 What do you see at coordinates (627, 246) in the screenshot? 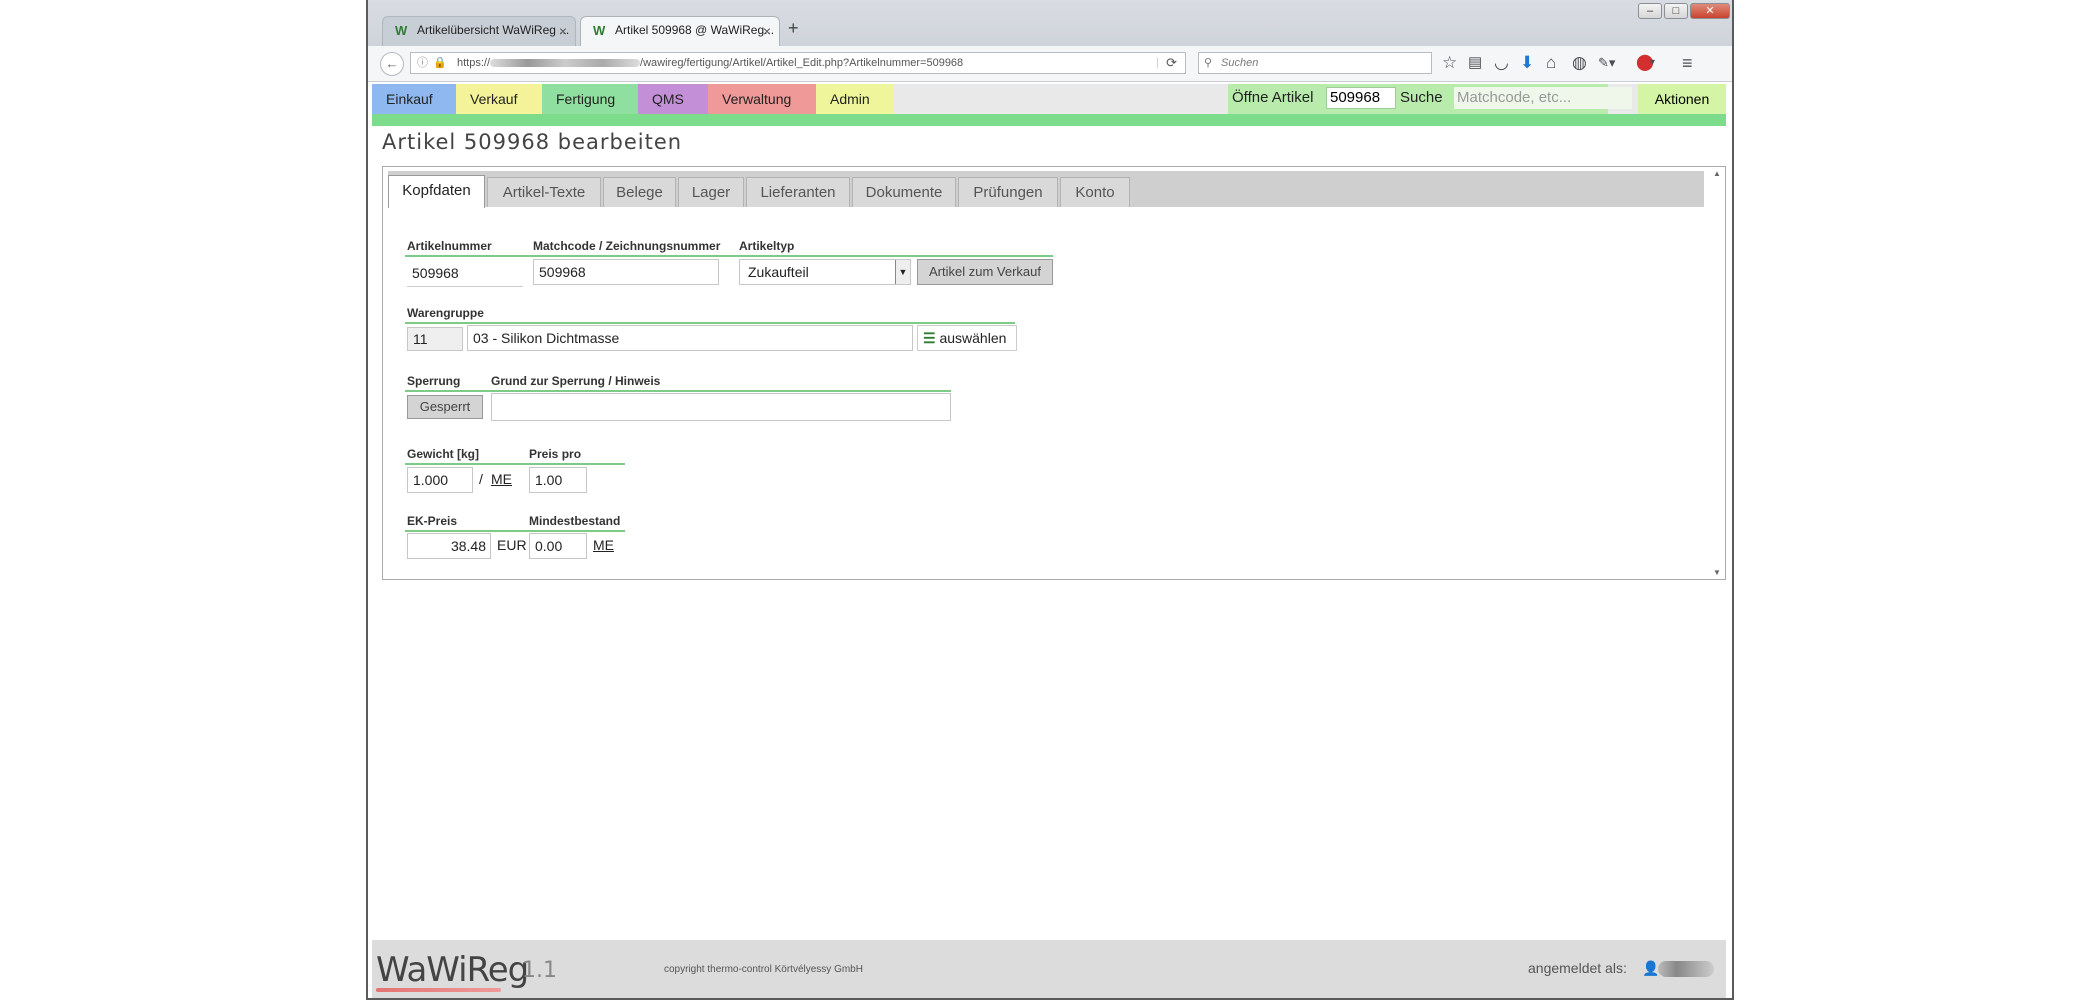
I see `matchcode-label: Matchcode / Zeichnungsnummer` at bounding box center [627, 246].